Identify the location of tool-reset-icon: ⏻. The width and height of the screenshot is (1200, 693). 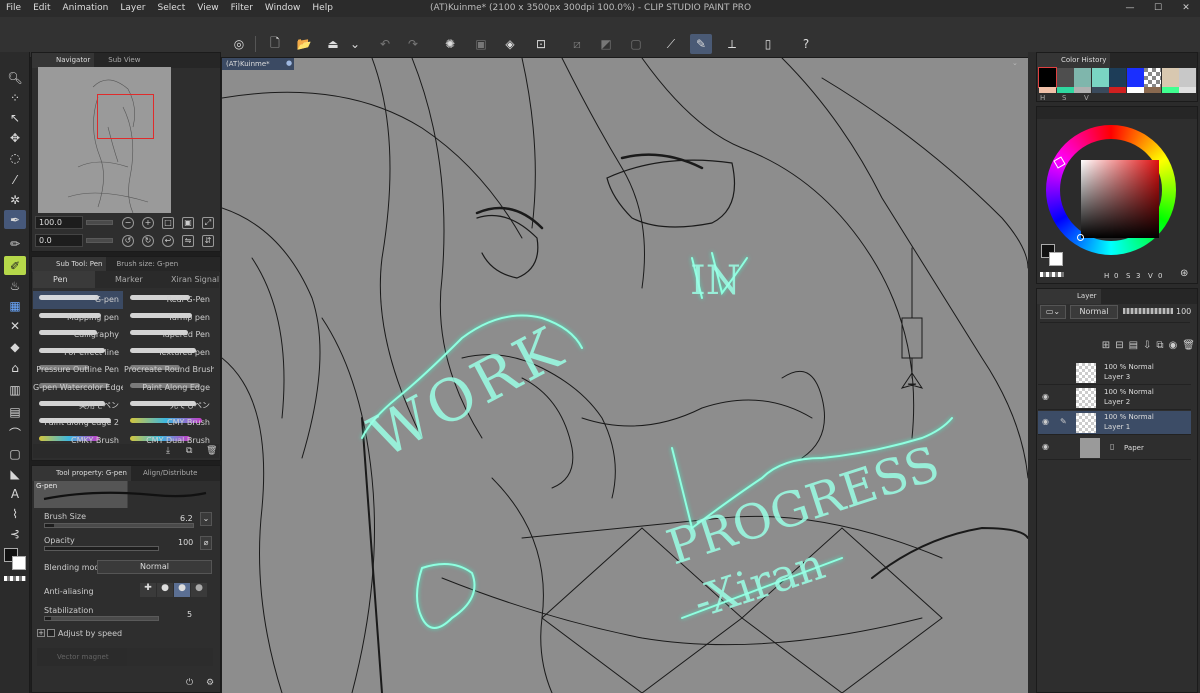
(189, 683).